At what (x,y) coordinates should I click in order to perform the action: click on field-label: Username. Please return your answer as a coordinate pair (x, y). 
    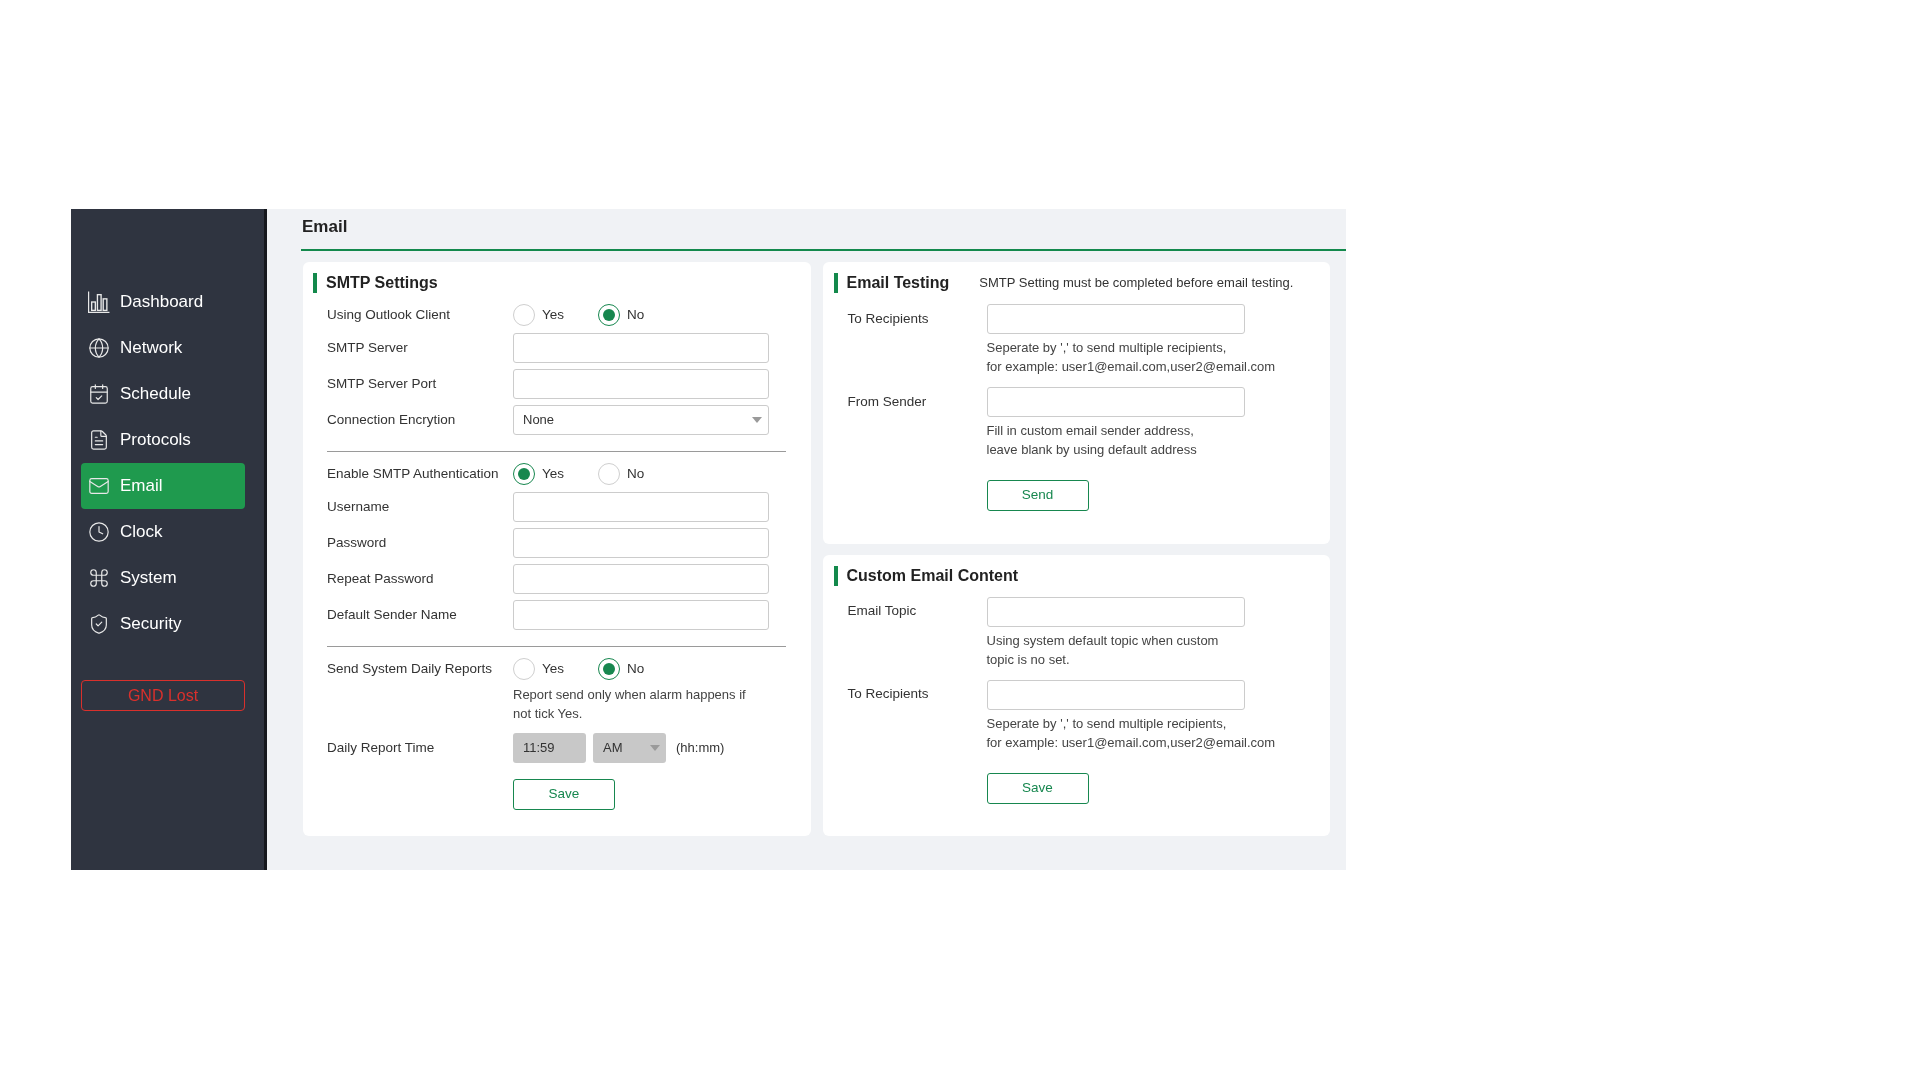
    Looking at the image, I should click on (358, 506).